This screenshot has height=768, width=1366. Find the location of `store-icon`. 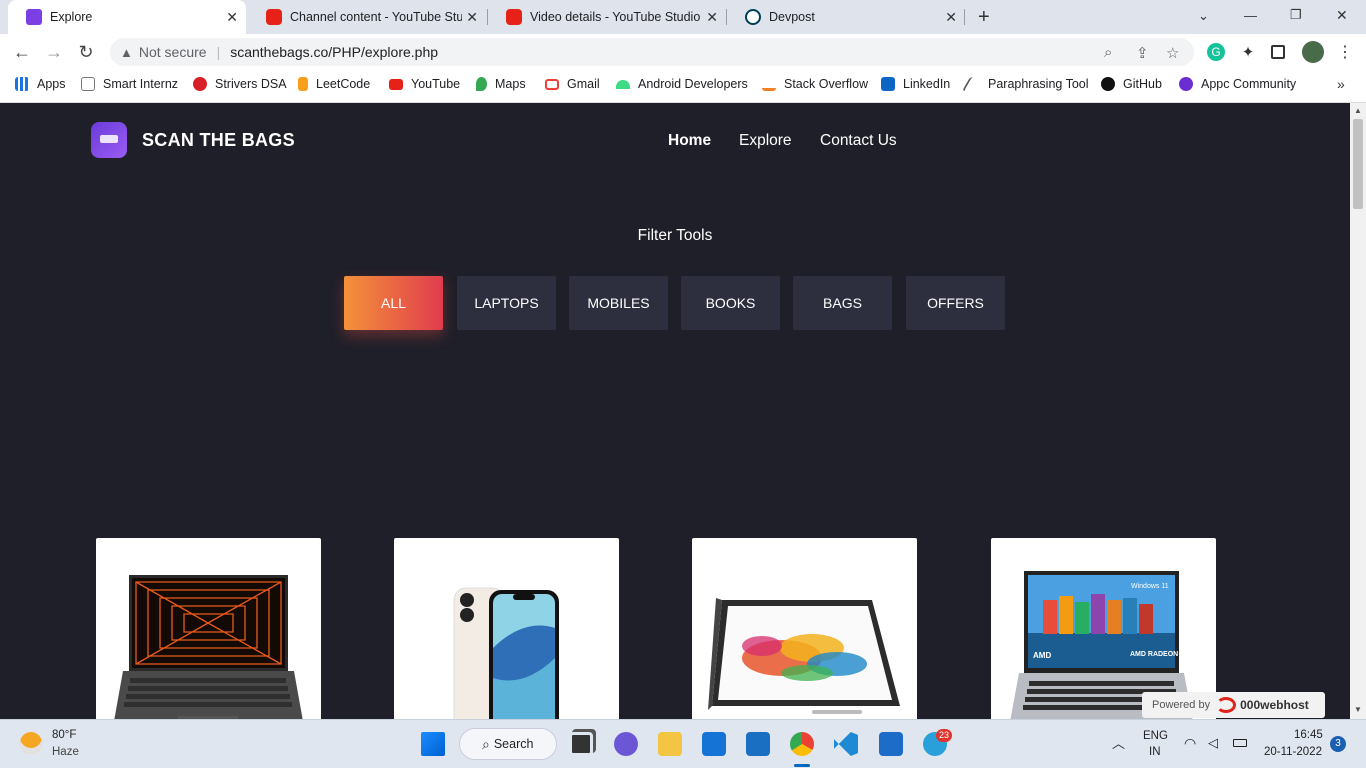

store-icon is located at coordinates (714, 744).